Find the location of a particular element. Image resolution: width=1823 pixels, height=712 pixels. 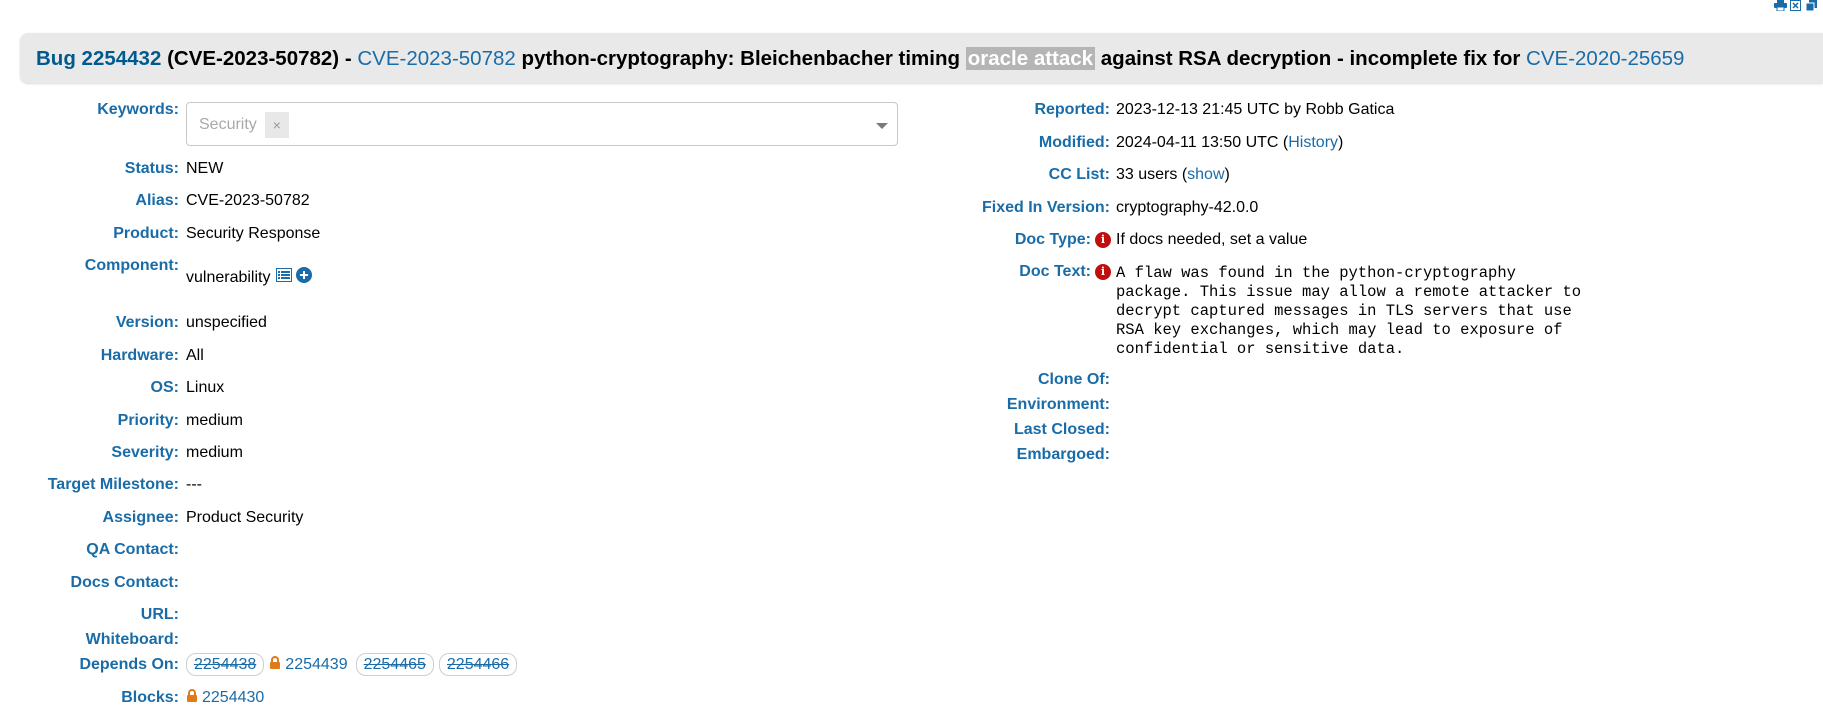

reported-label: Reported: is located at coordinates (1072, 109).